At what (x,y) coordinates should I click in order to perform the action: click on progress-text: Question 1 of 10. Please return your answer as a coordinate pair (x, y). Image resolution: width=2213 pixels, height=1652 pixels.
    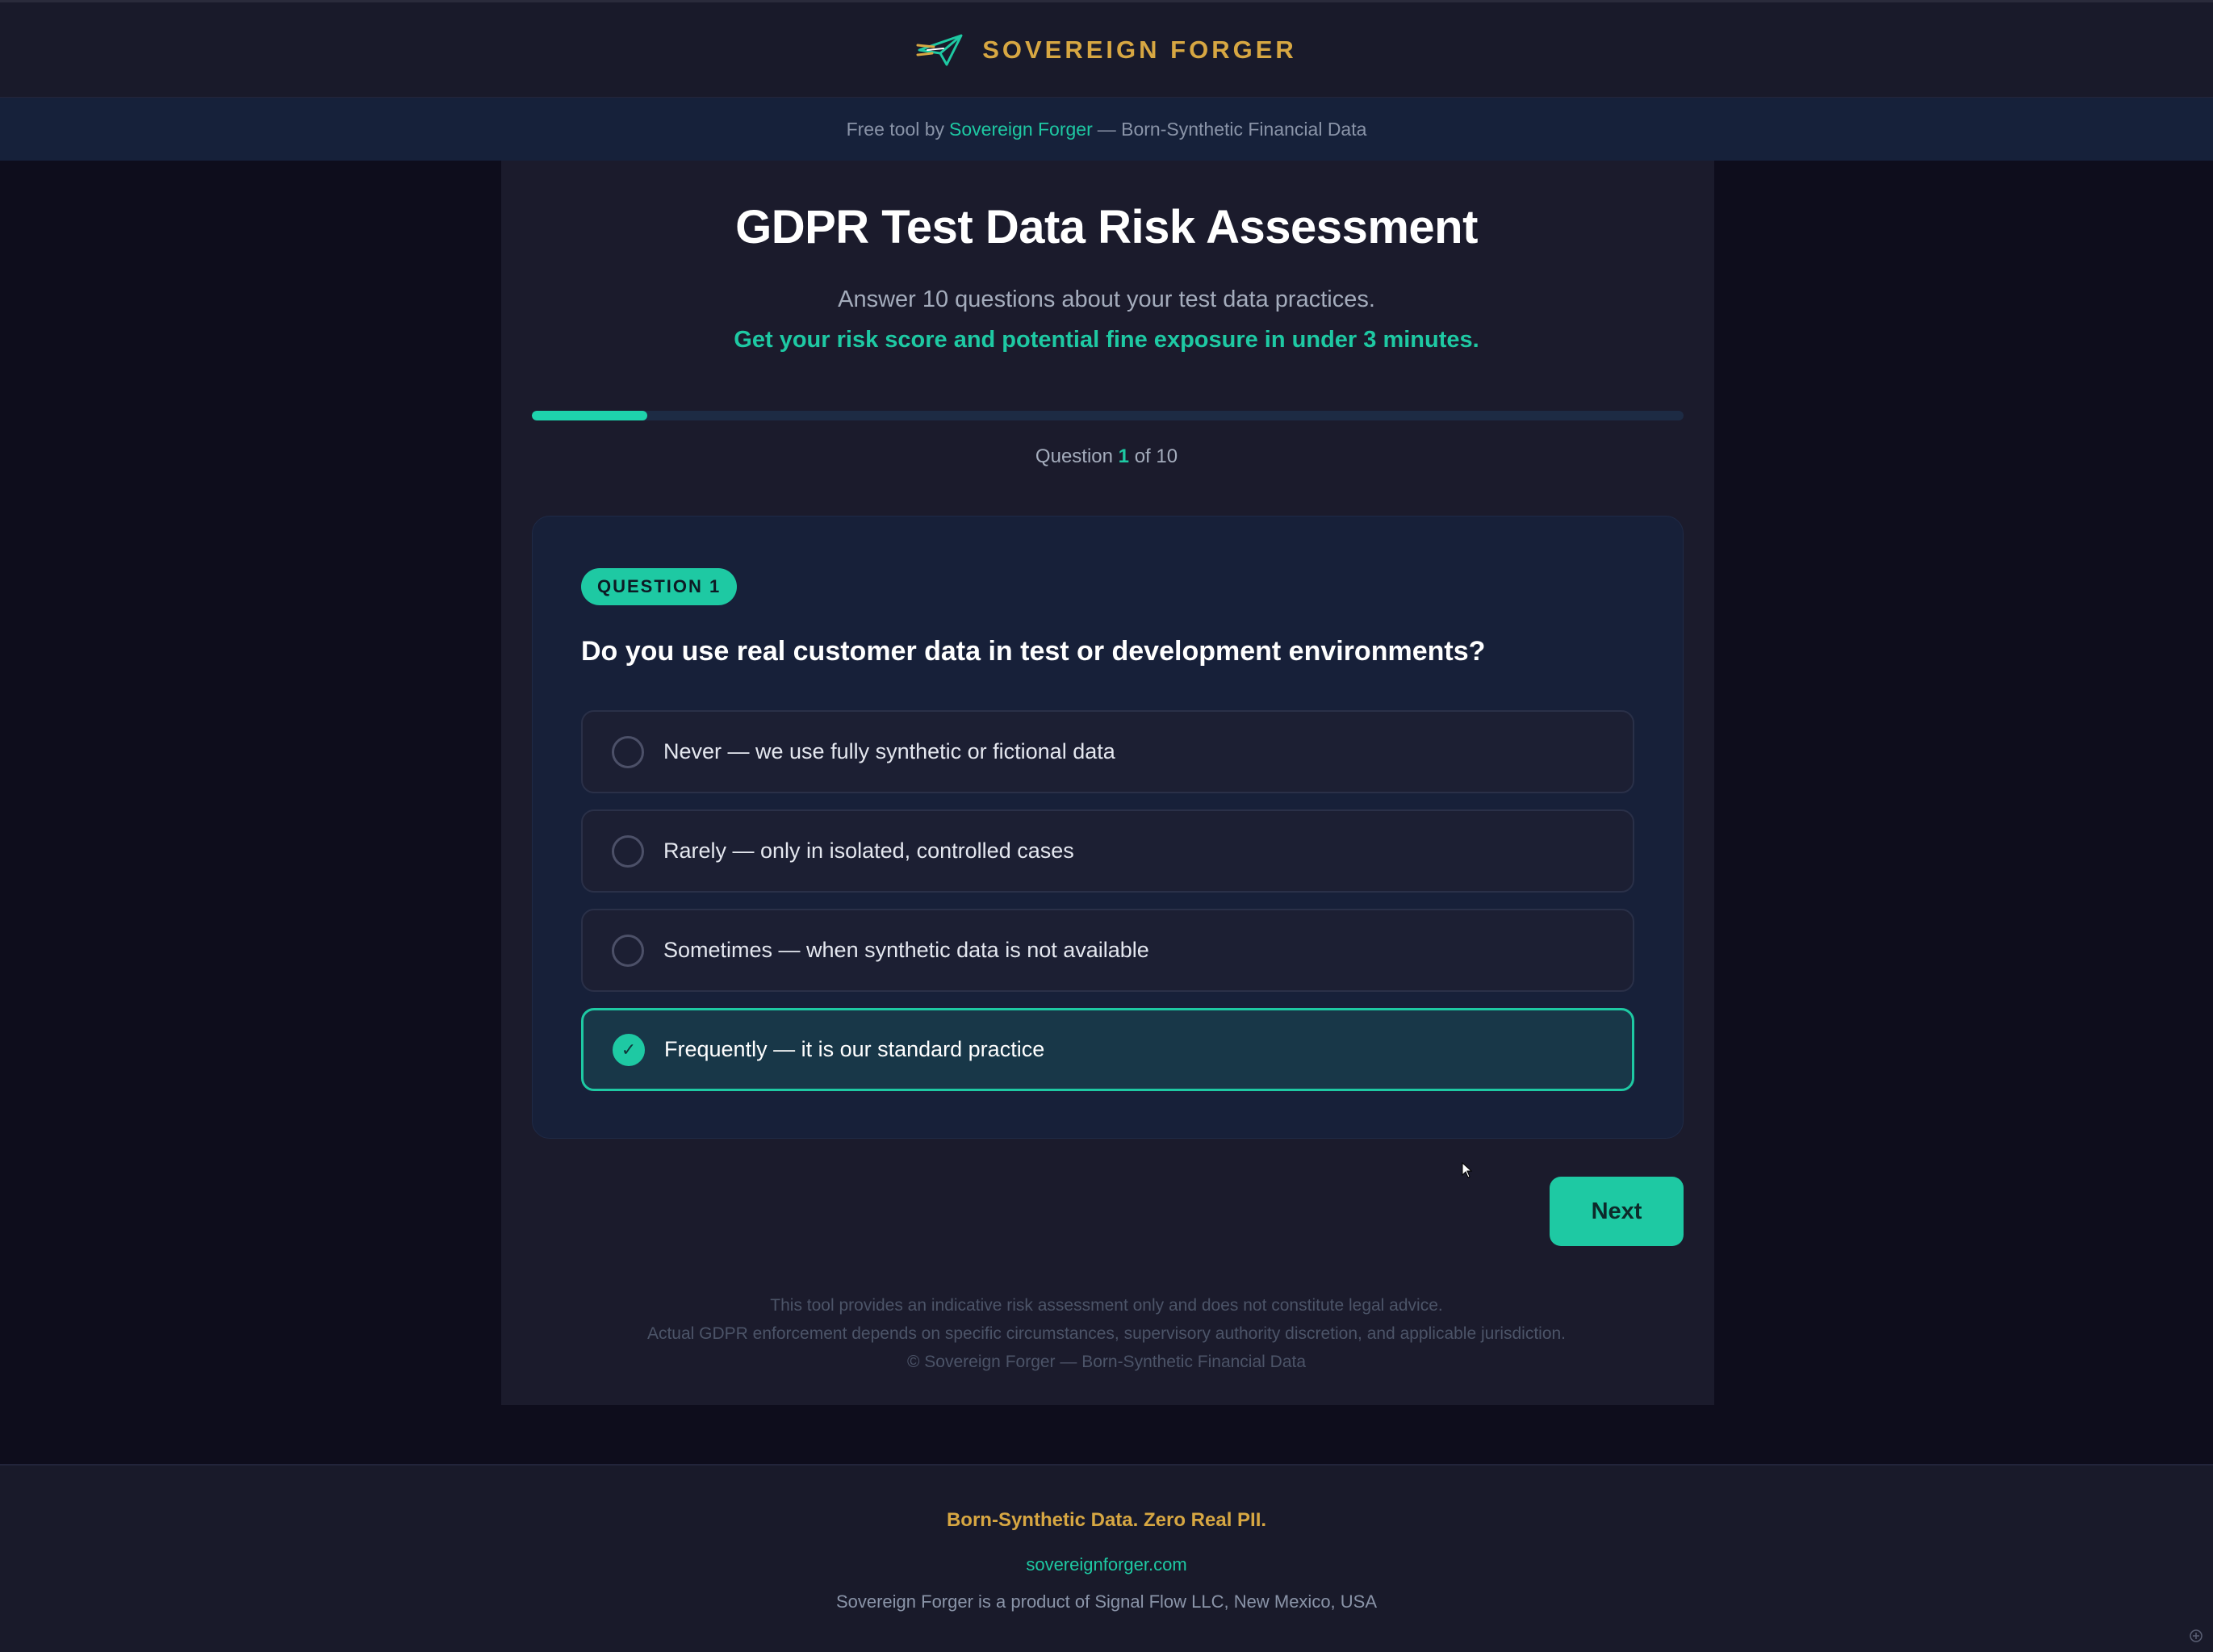
    Looking at the image, I should click on (1106, 456).